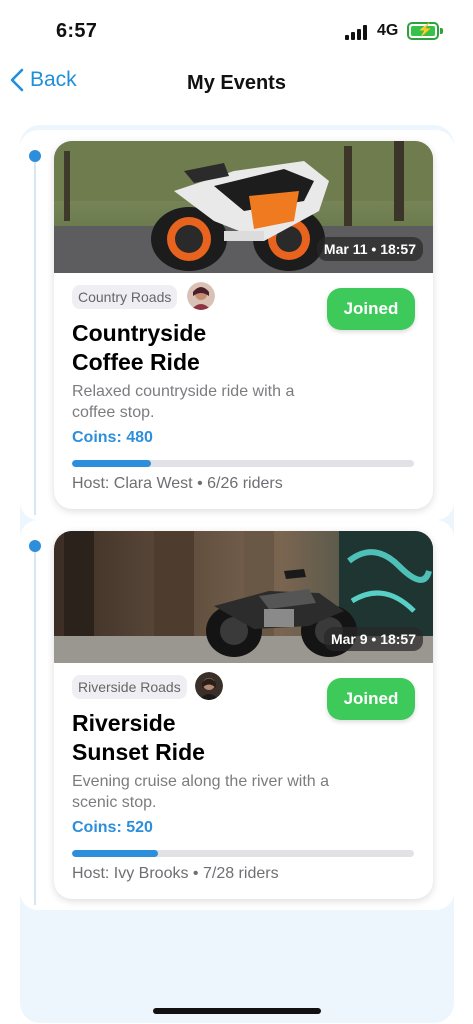 The image size is (473, 1024). I want to click on region-tag: Country Roads, so click(125, 297).